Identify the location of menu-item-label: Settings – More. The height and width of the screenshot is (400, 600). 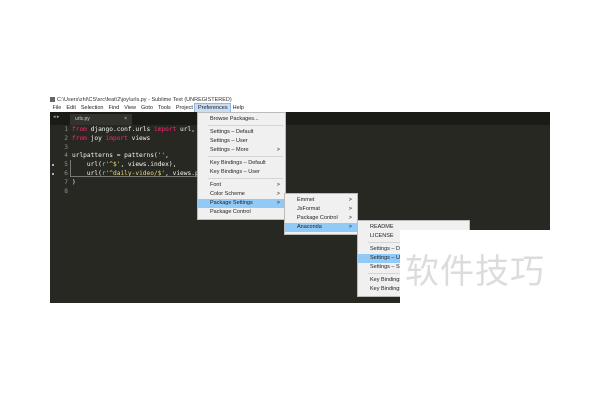
(229, 150).